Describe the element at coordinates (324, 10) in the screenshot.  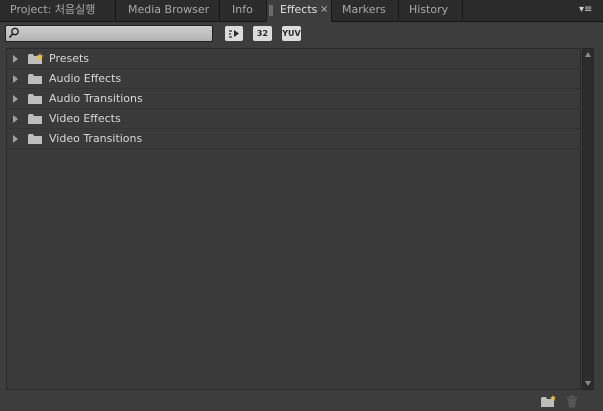
I see `tab-close-icon: ×` at that location.